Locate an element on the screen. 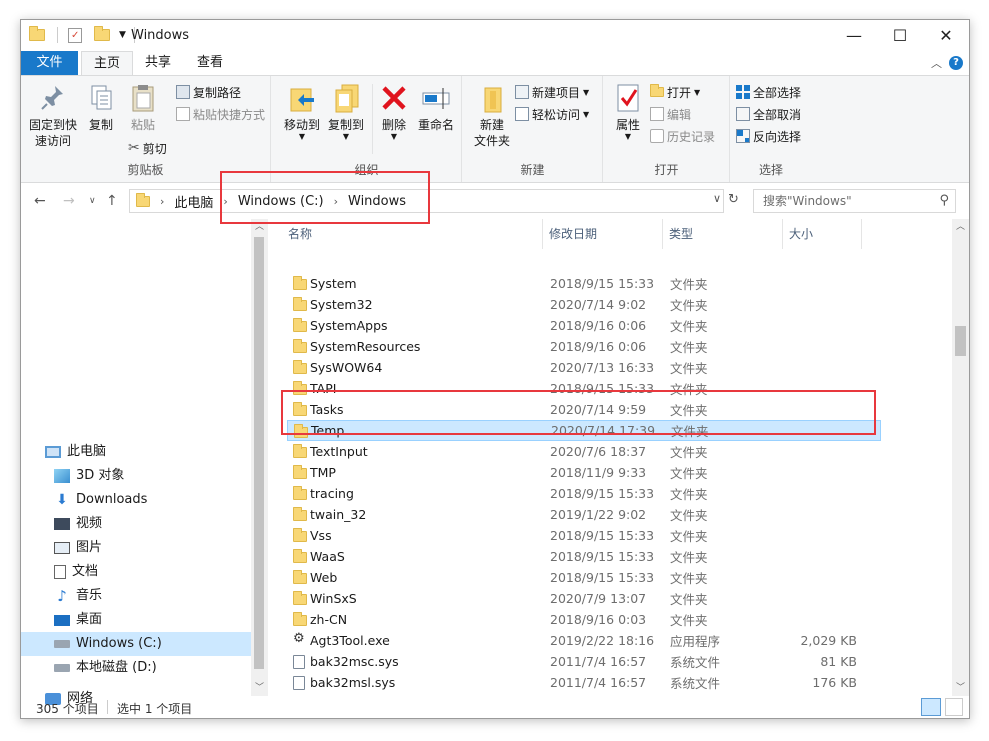 The height and width of the screenshot is (741, 989). column-header-size: 大小 is located at coordinates (822, 234).